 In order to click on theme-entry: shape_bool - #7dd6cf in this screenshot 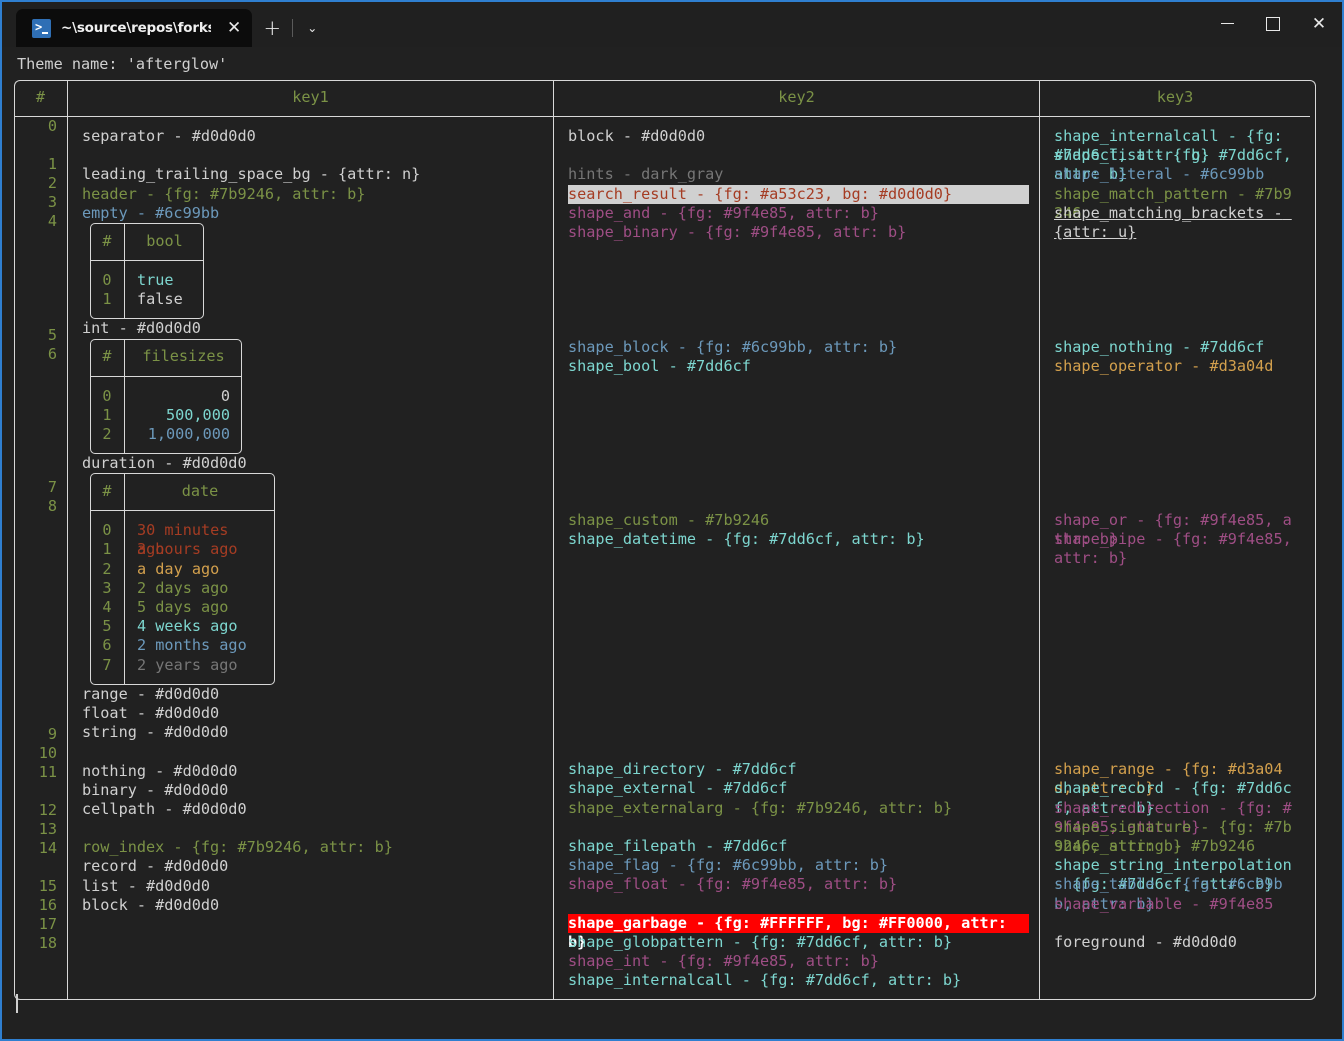, I will do `click(659, 366)`.